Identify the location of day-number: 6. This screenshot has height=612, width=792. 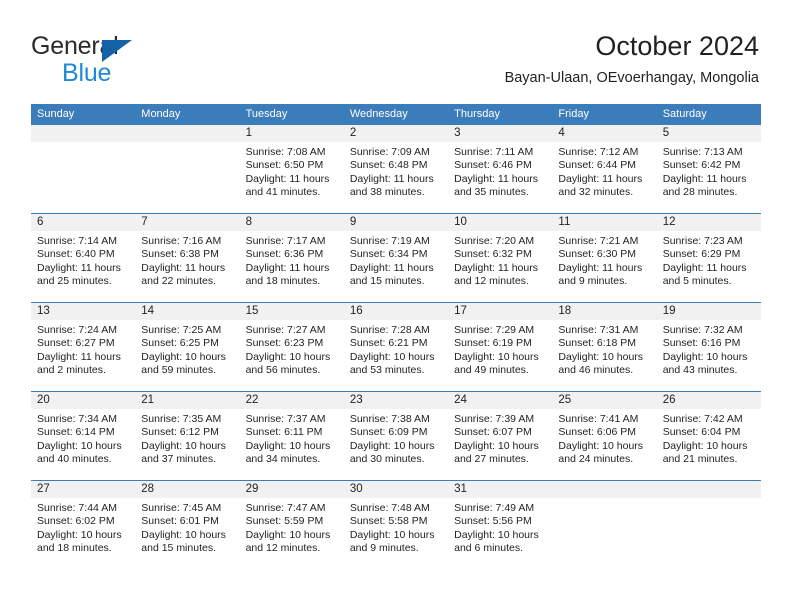
(83, 222).